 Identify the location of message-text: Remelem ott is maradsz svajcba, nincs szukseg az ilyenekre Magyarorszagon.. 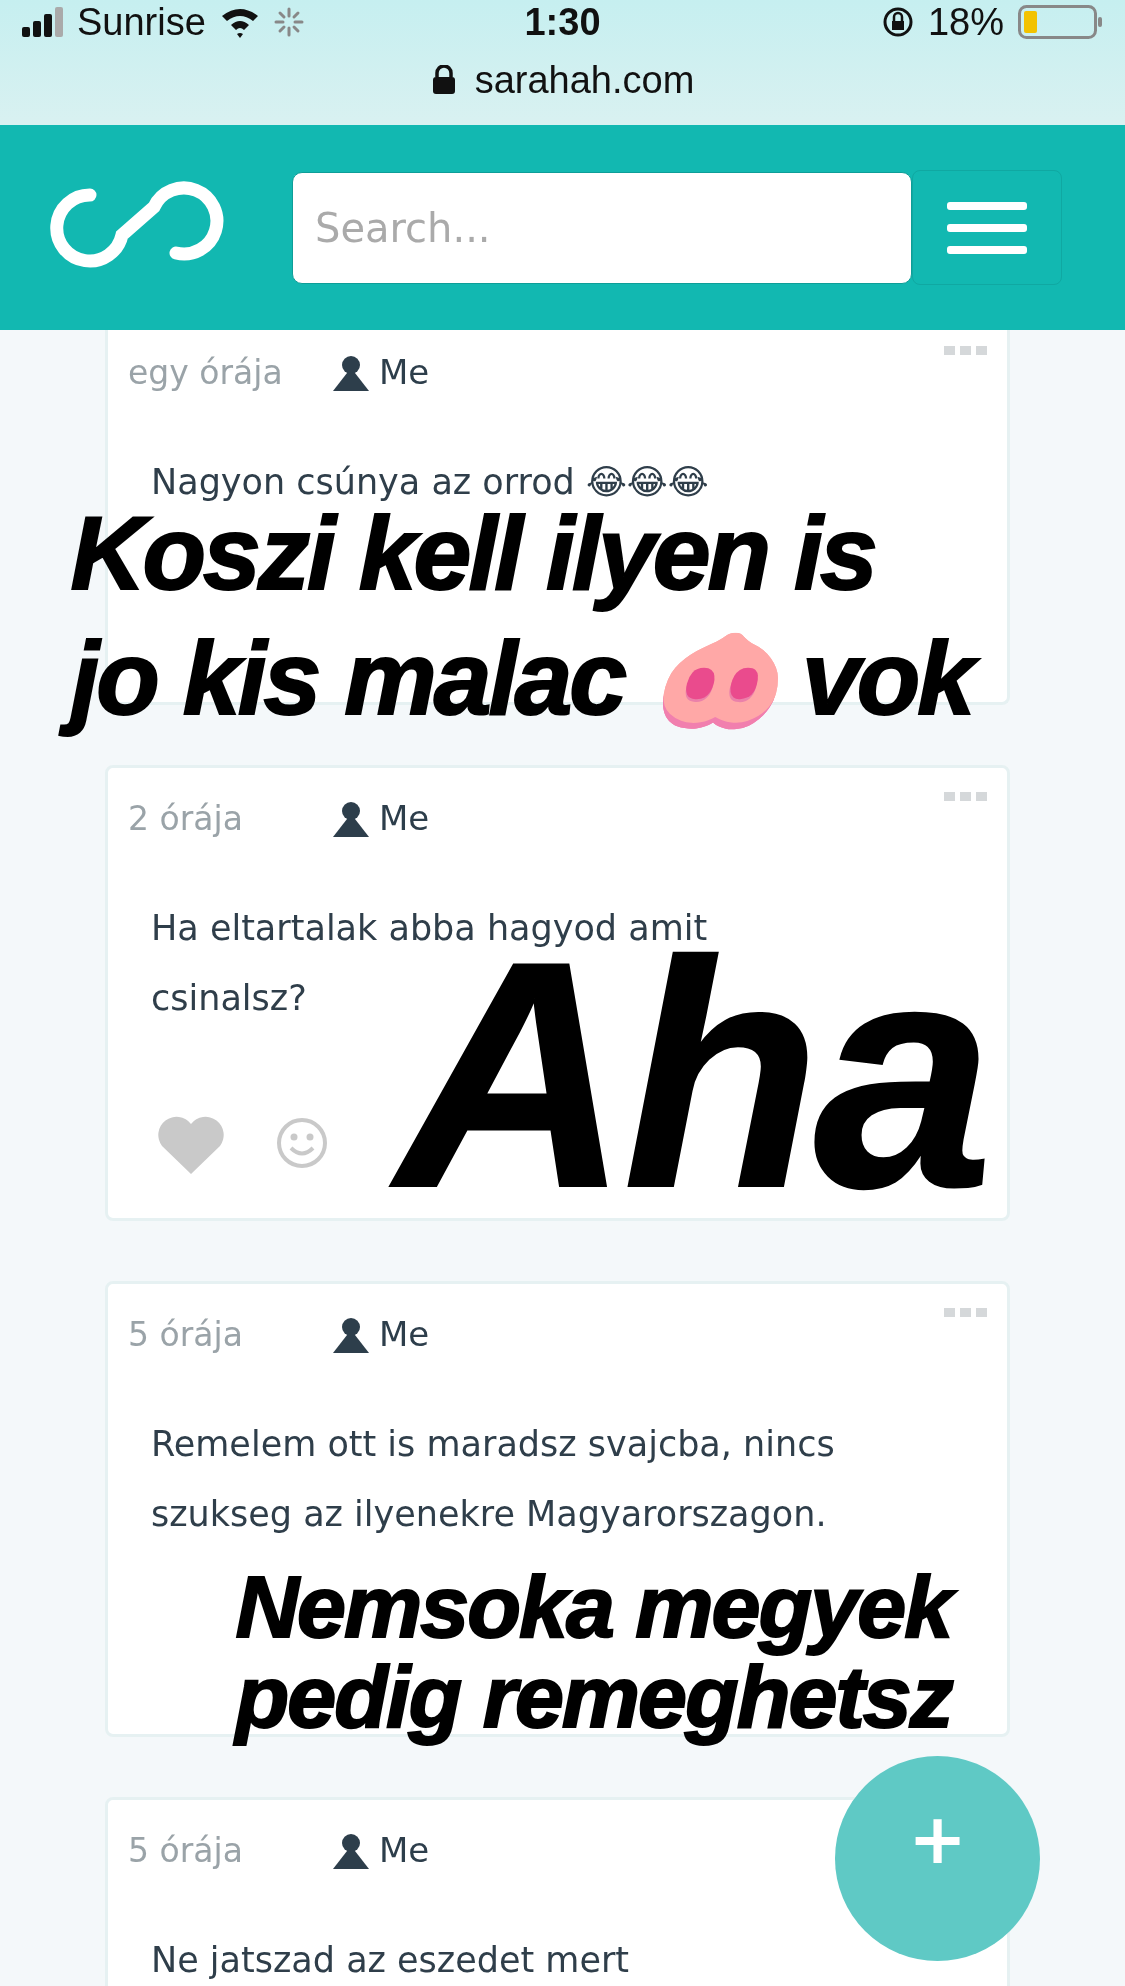
(493, 1479).